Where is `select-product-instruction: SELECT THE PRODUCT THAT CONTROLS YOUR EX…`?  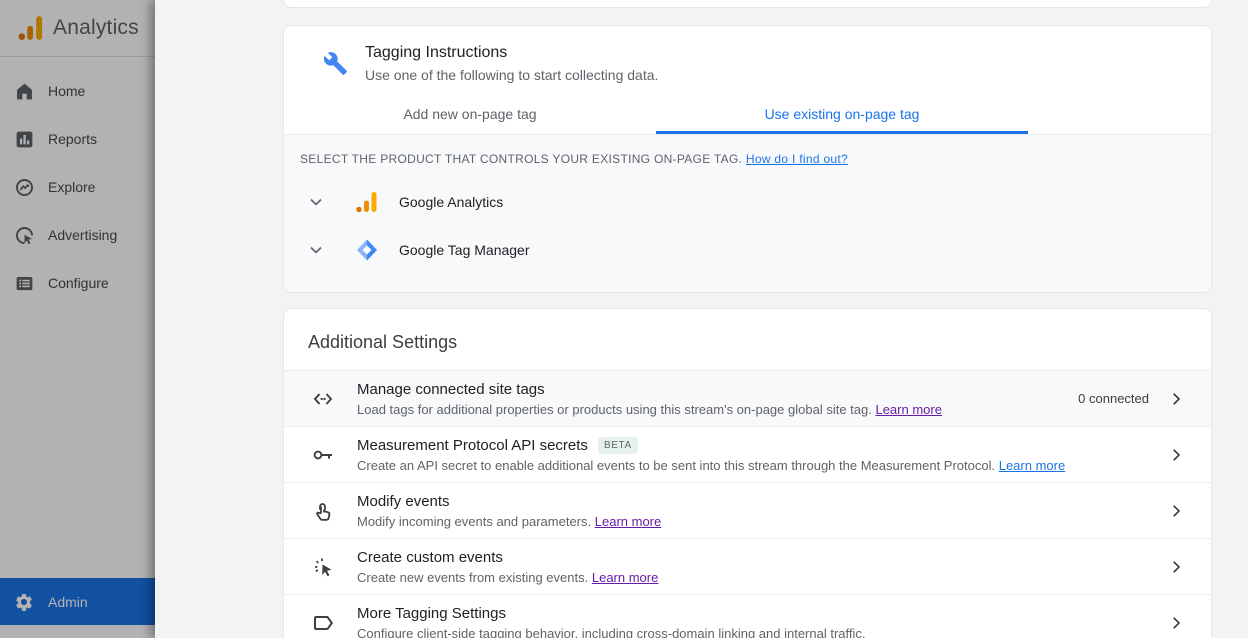
select-product-instruction: SELECT THE PRODUCT THAT CONTROLS YOUR EX… is located at coordinates (747, 159).